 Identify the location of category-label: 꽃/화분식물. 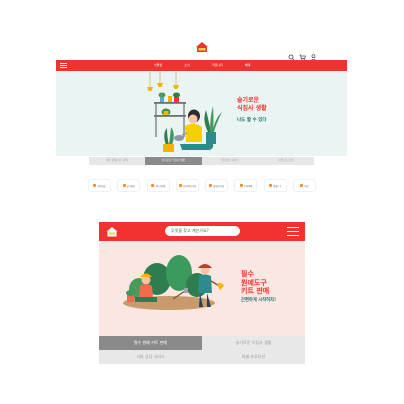
(219, 186).